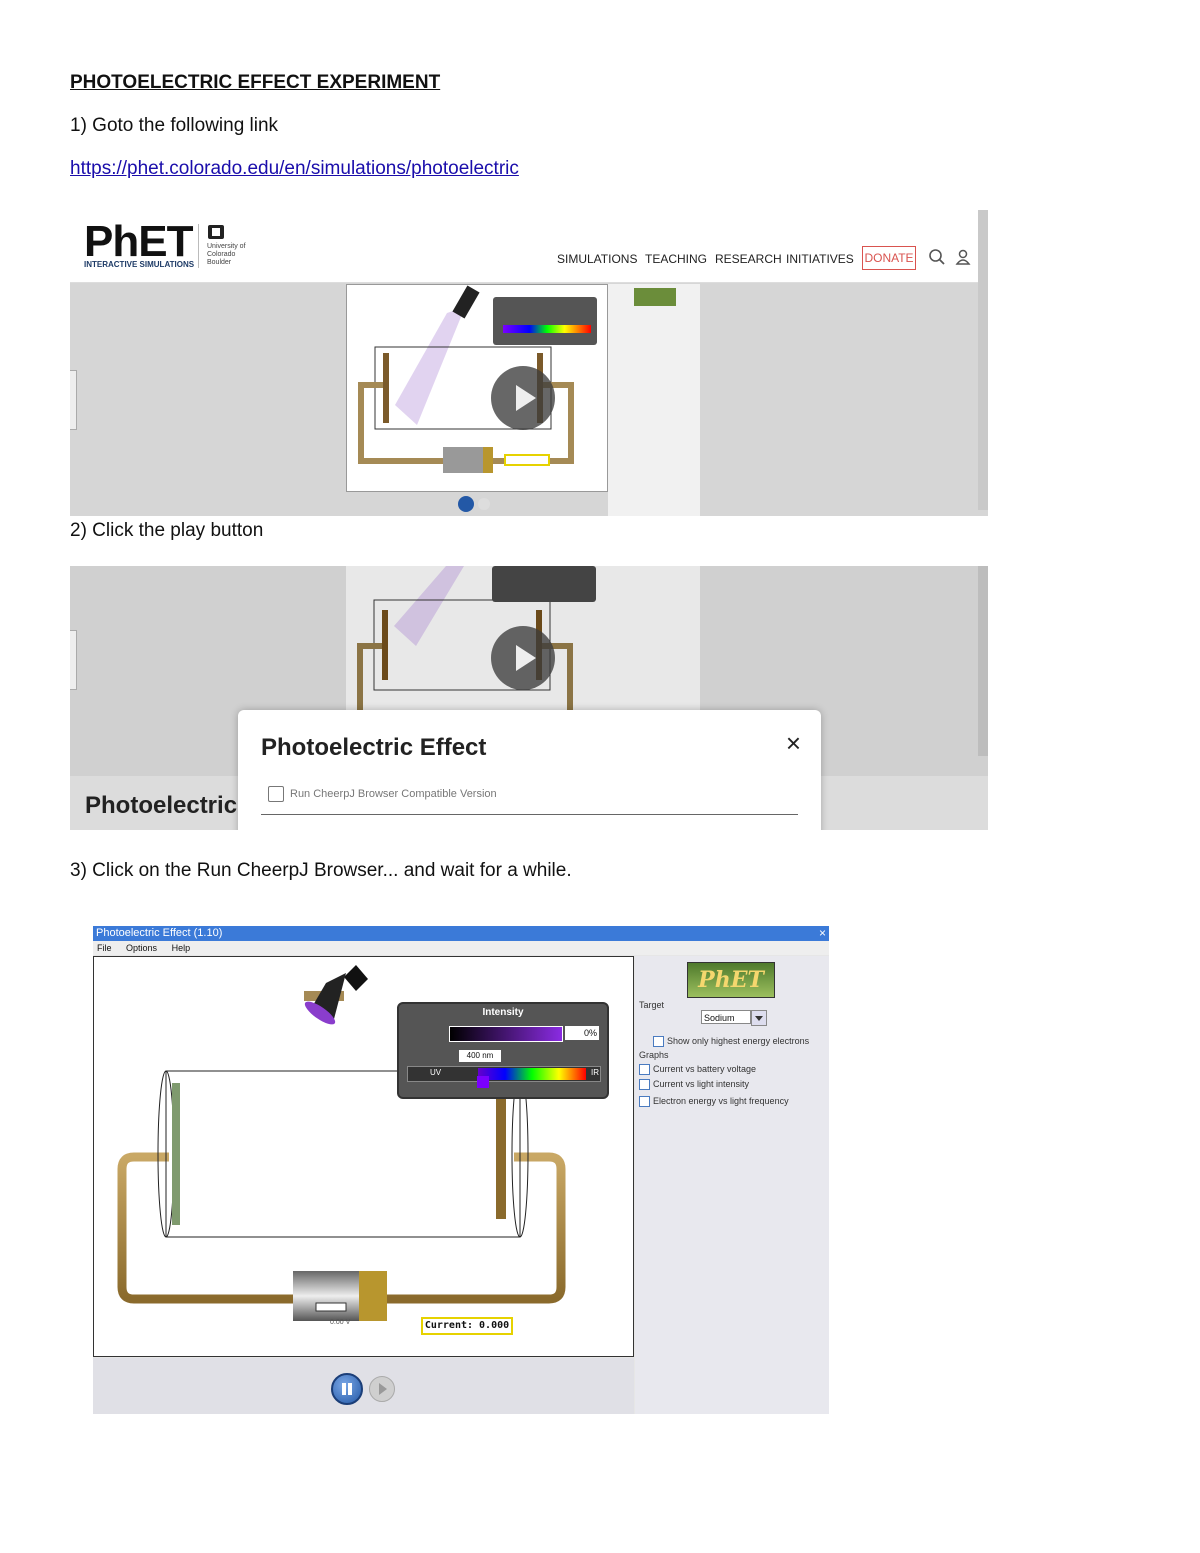 Image resolution: width=1200 pixels, height=1553 pixels. I want to click on window-title: Photoelectric Effect (1.10), so click(159, 933).